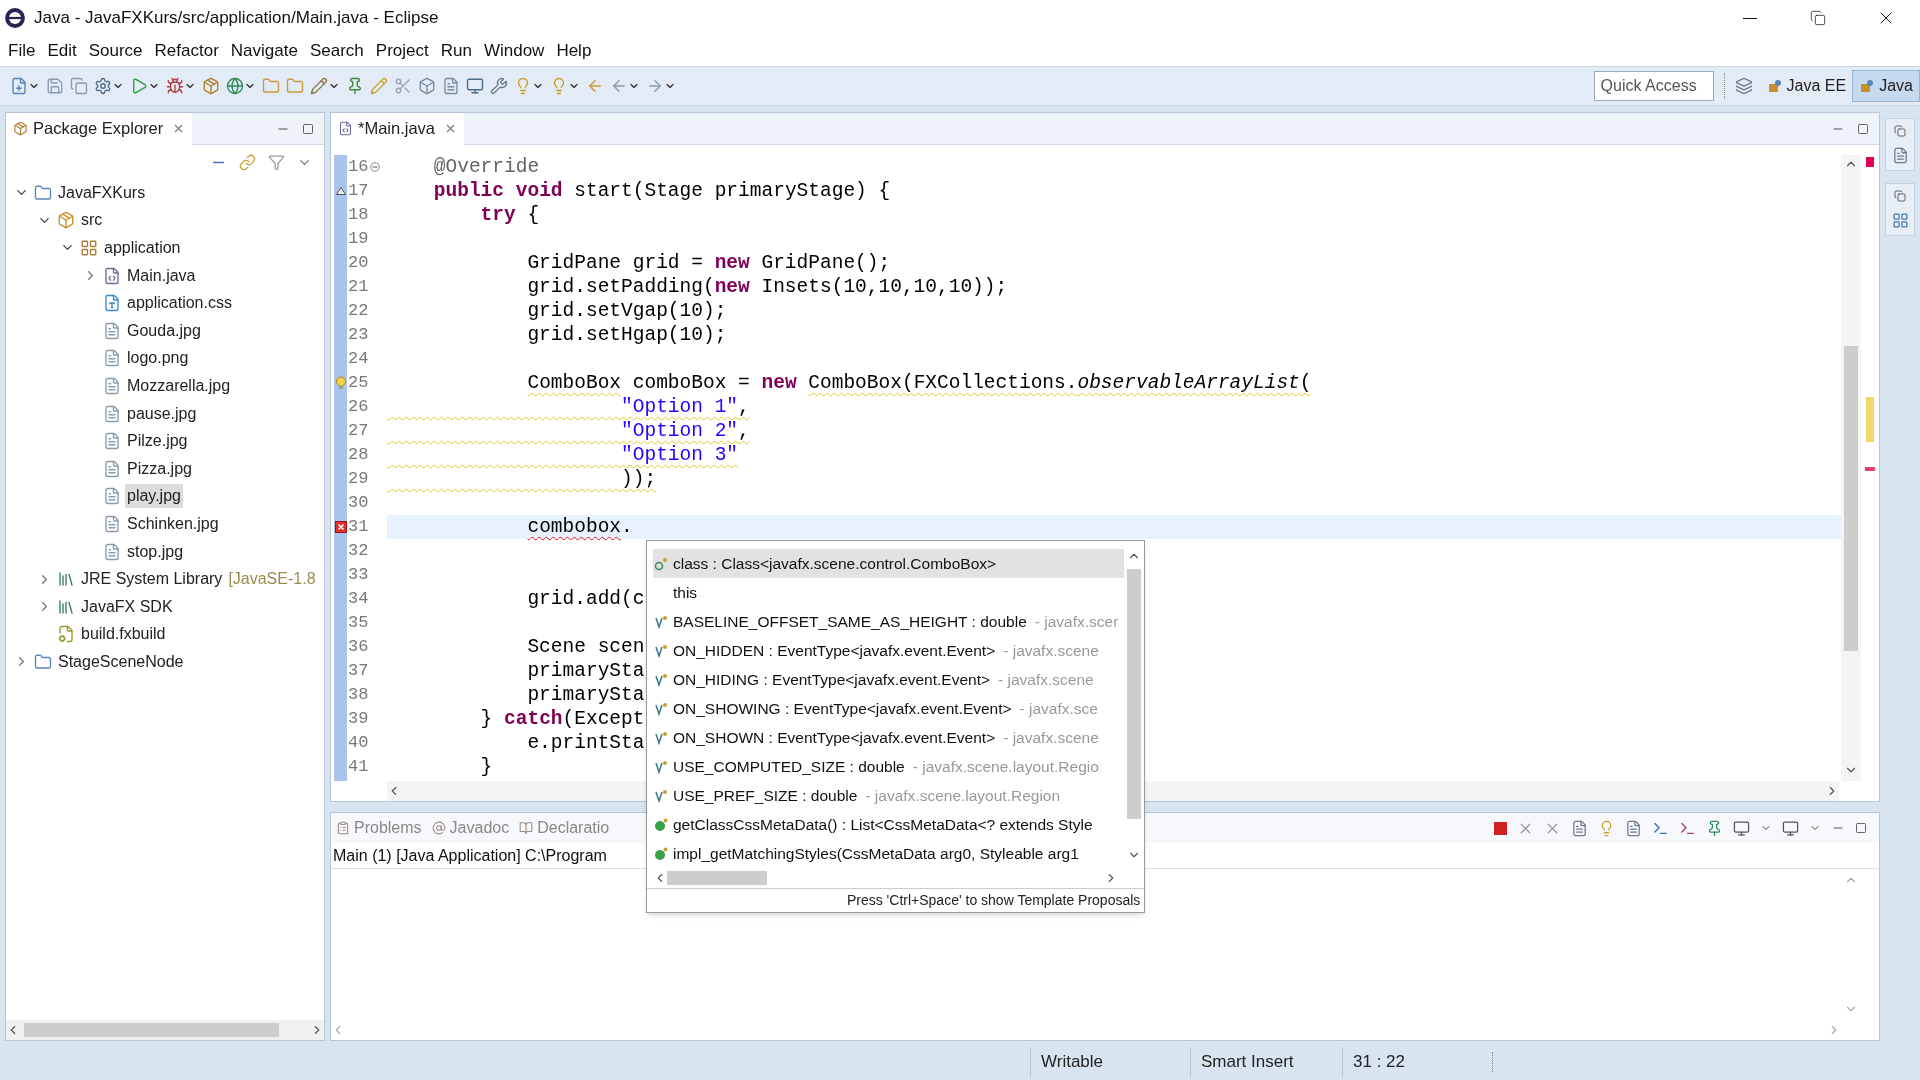  I want to click on code-line: grid.add(c, so click(585, 599).